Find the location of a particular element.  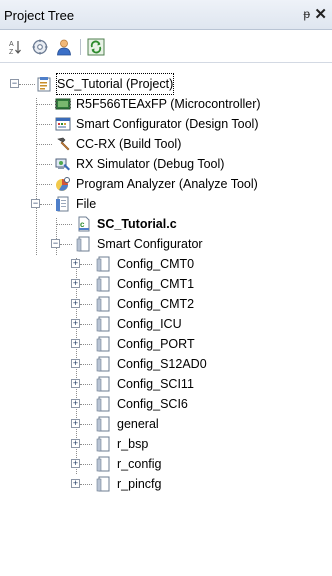

source-file-label: SC_Tutorial.c is located at coordinates (137, 224).